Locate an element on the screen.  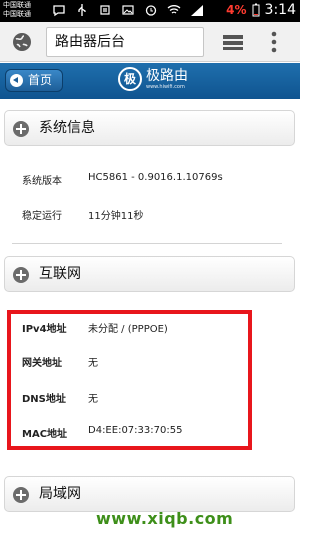
section-title: 互联网 is located at coordinates (60, 274).